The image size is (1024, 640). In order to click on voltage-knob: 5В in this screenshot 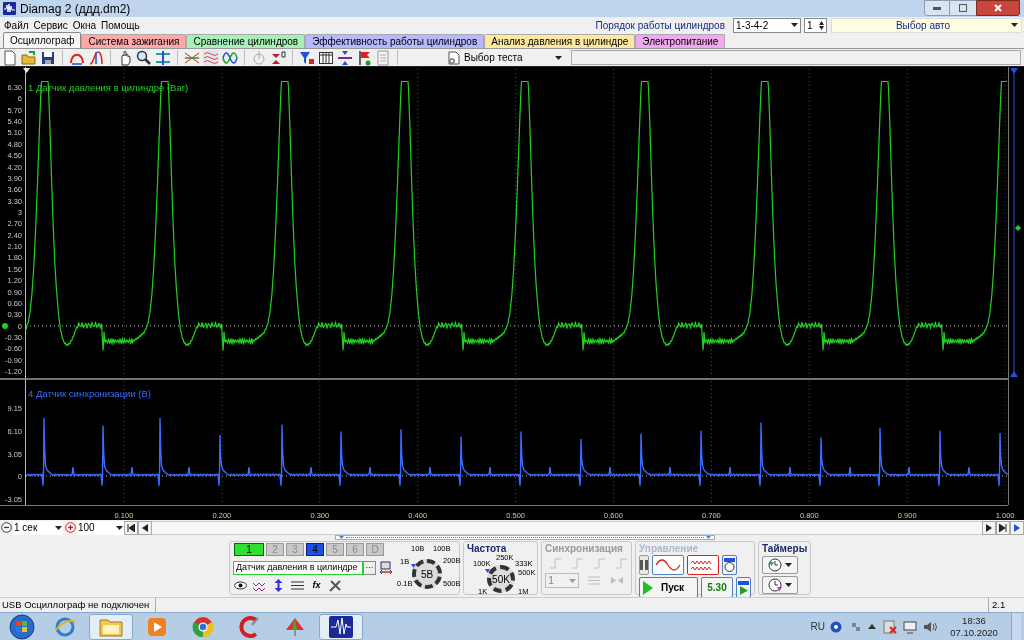, I will do `click(427, 574)`.